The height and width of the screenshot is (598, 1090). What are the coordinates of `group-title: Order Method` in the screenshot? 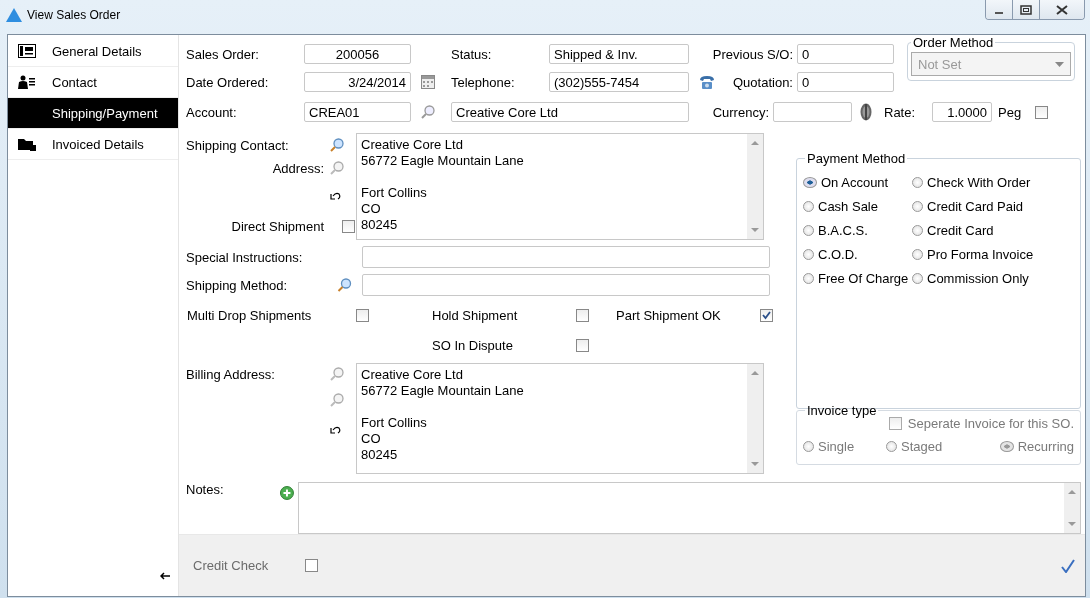 It's located at (953, 42).